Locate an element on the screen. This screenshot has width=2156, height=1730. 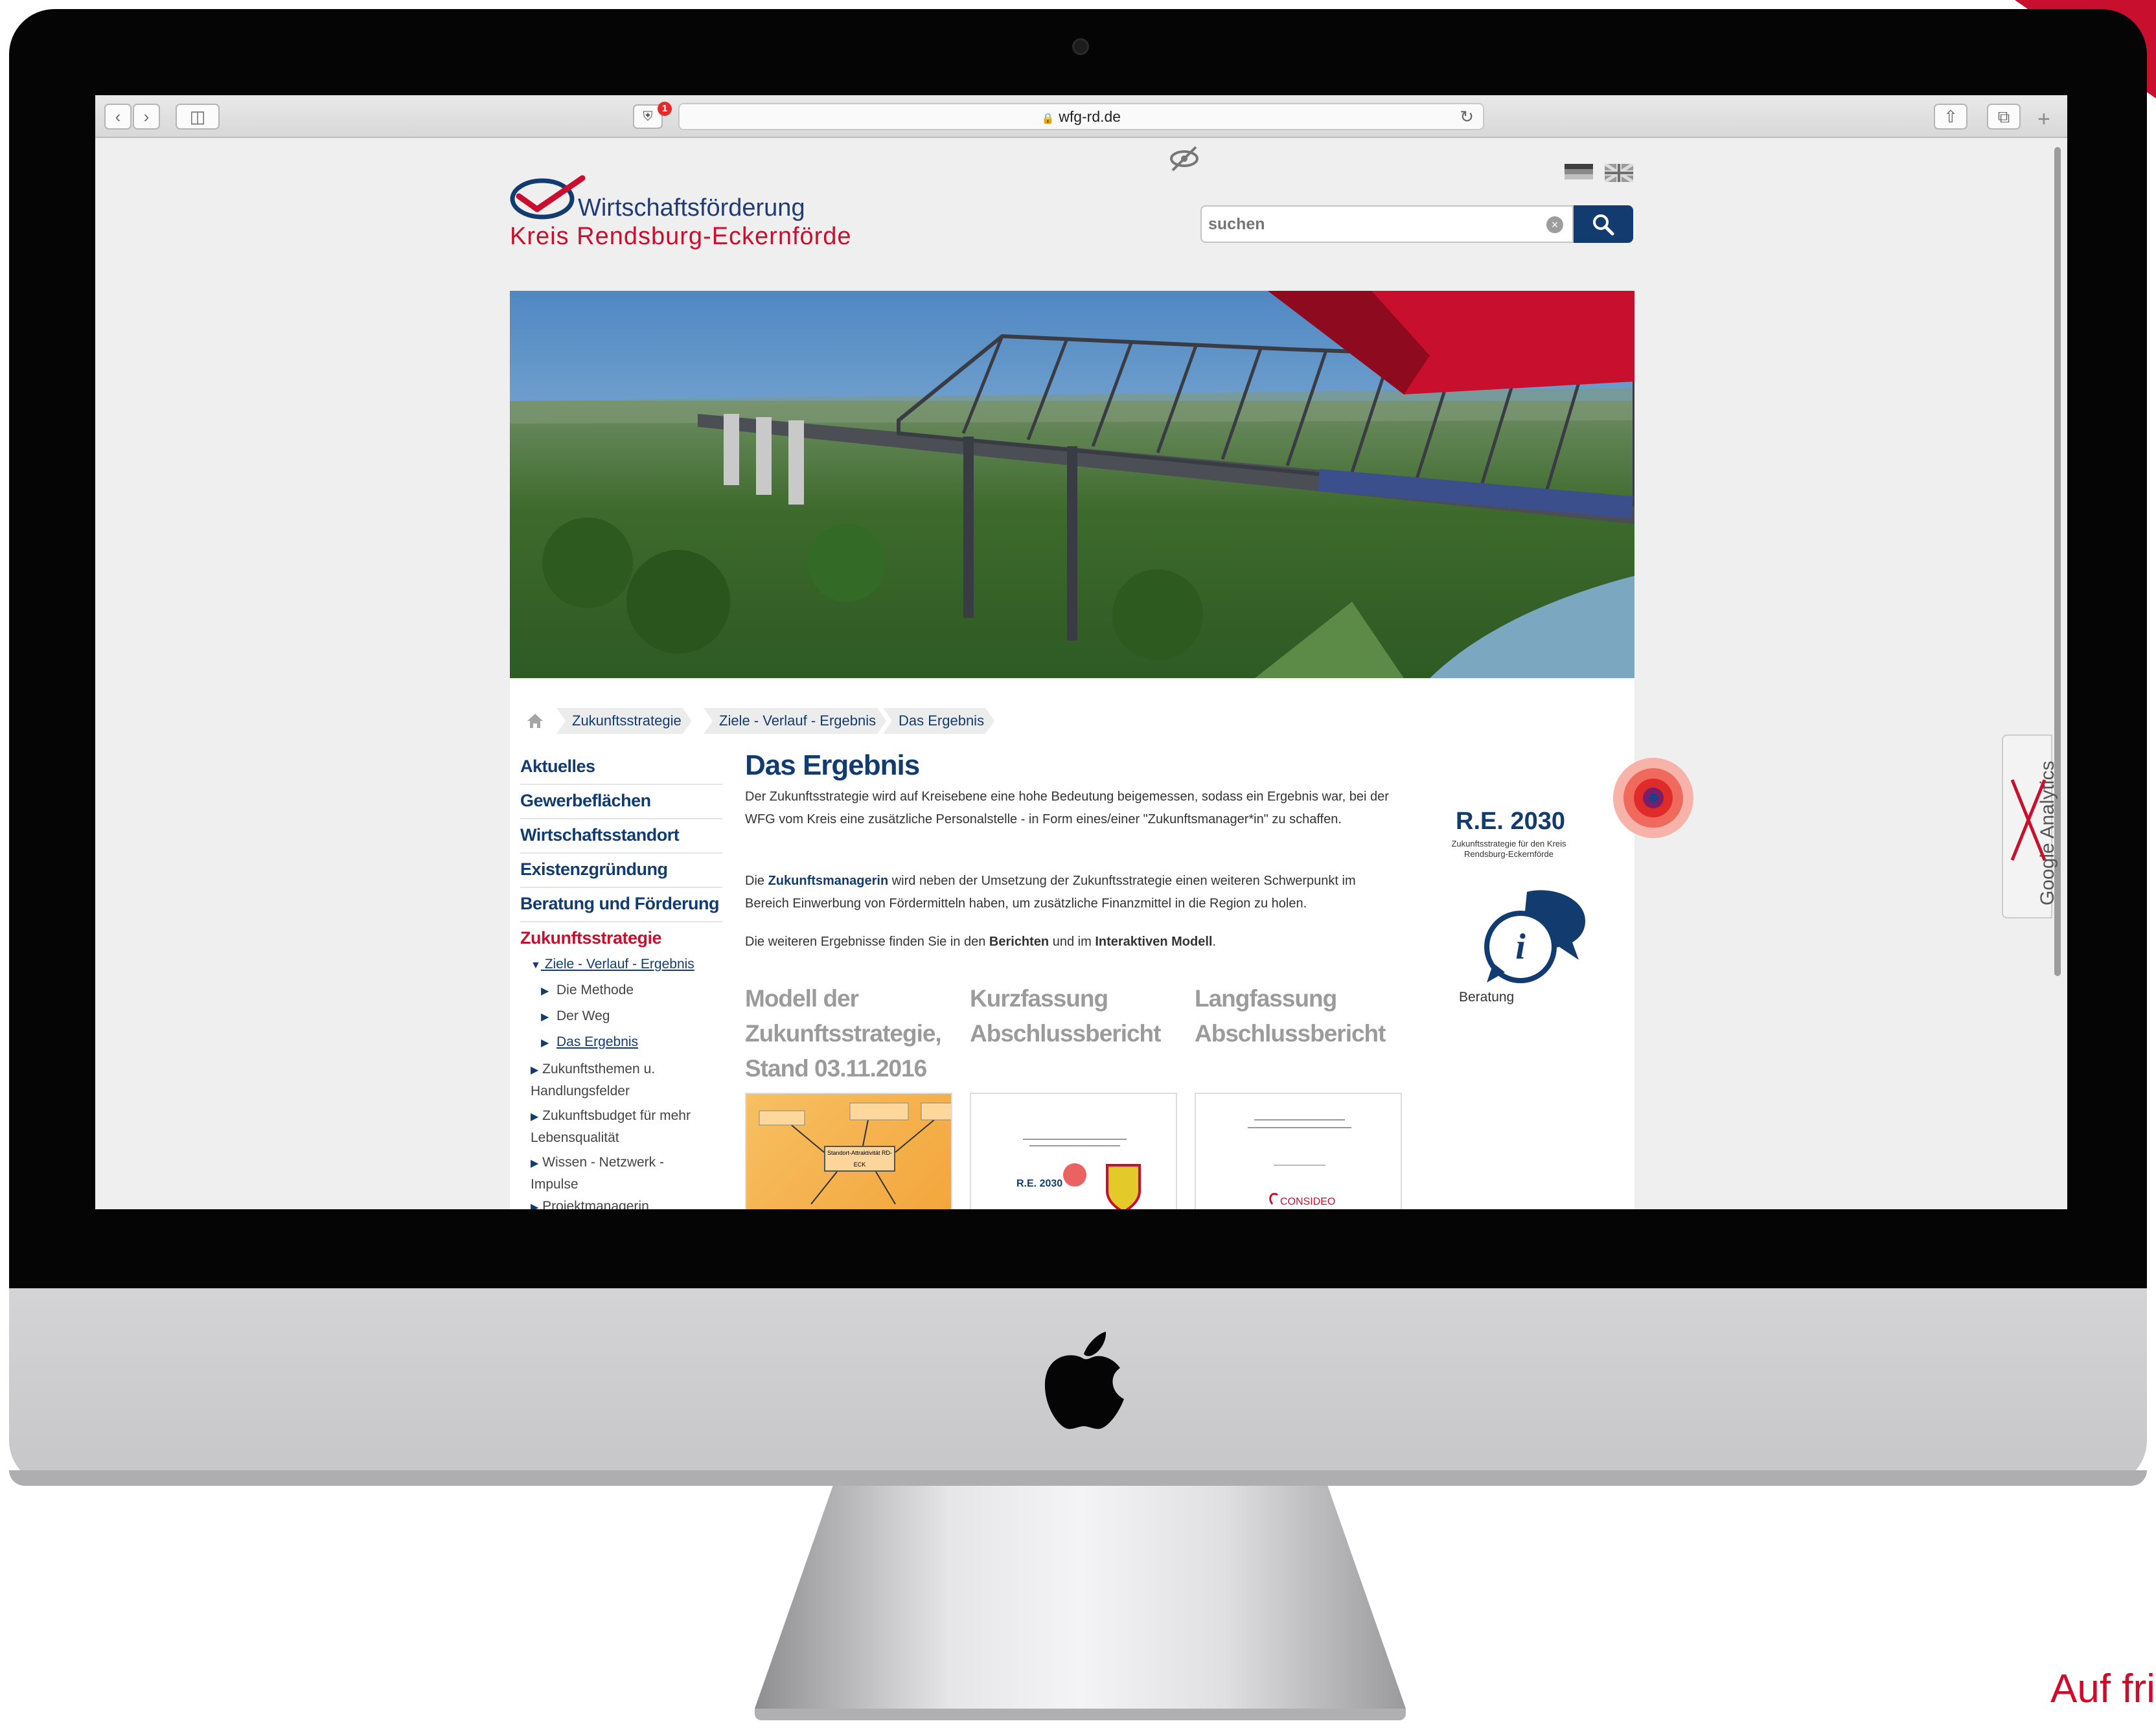
clear-search-icon: × is located at coordinates (1554, 225).